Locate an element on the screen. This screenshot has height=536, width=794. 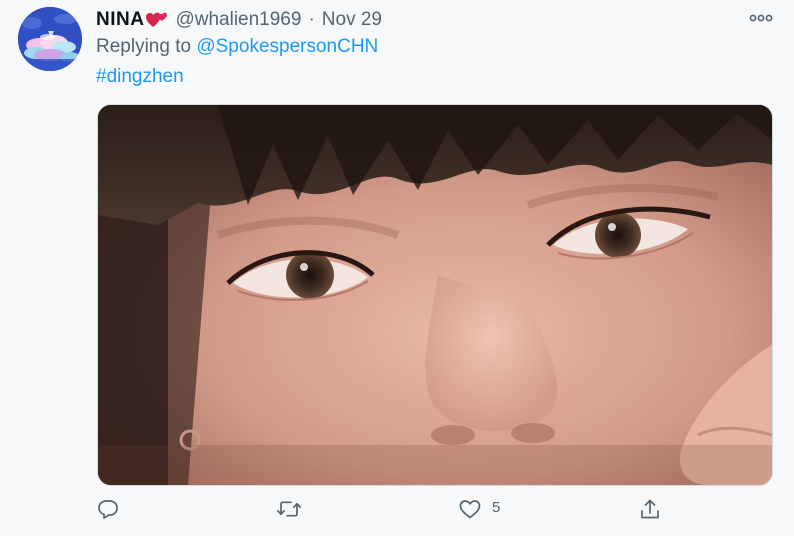
tweet-header: NINA @whalien1969 · Nov 29 is located at coordinates (239, 20).